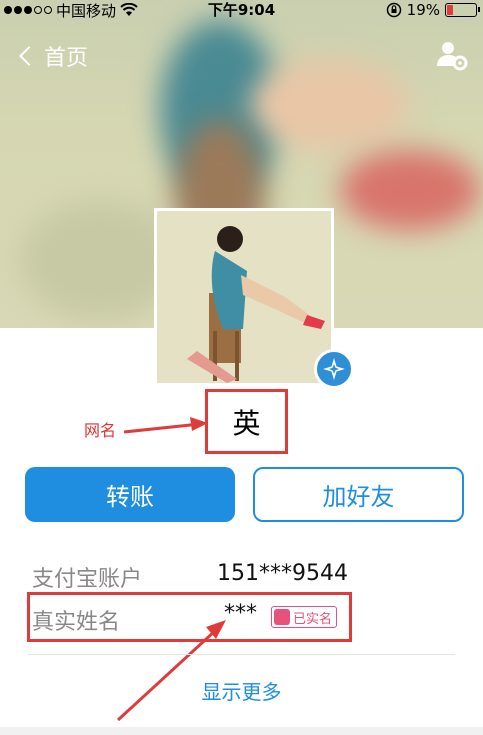  I want to click on back-button: 首页, so click(52, 56).